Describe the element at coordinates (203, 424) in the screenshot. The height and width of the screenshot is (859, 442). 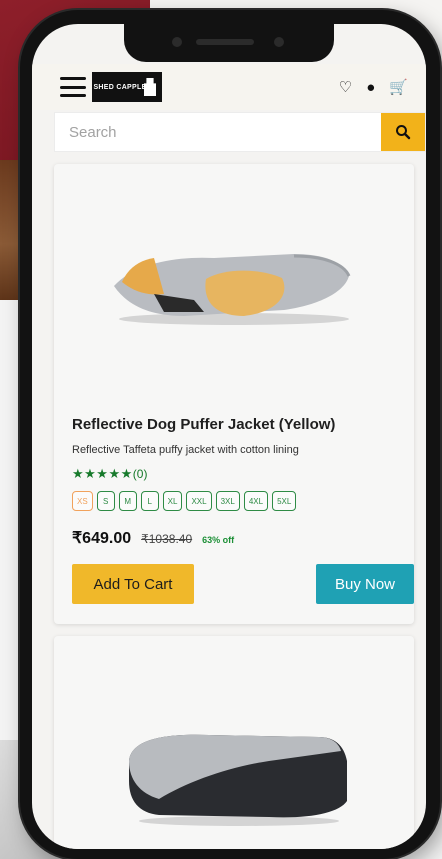
I see `product-title: Reflective Dog Puffer Jacket (Yellow)` at that location.